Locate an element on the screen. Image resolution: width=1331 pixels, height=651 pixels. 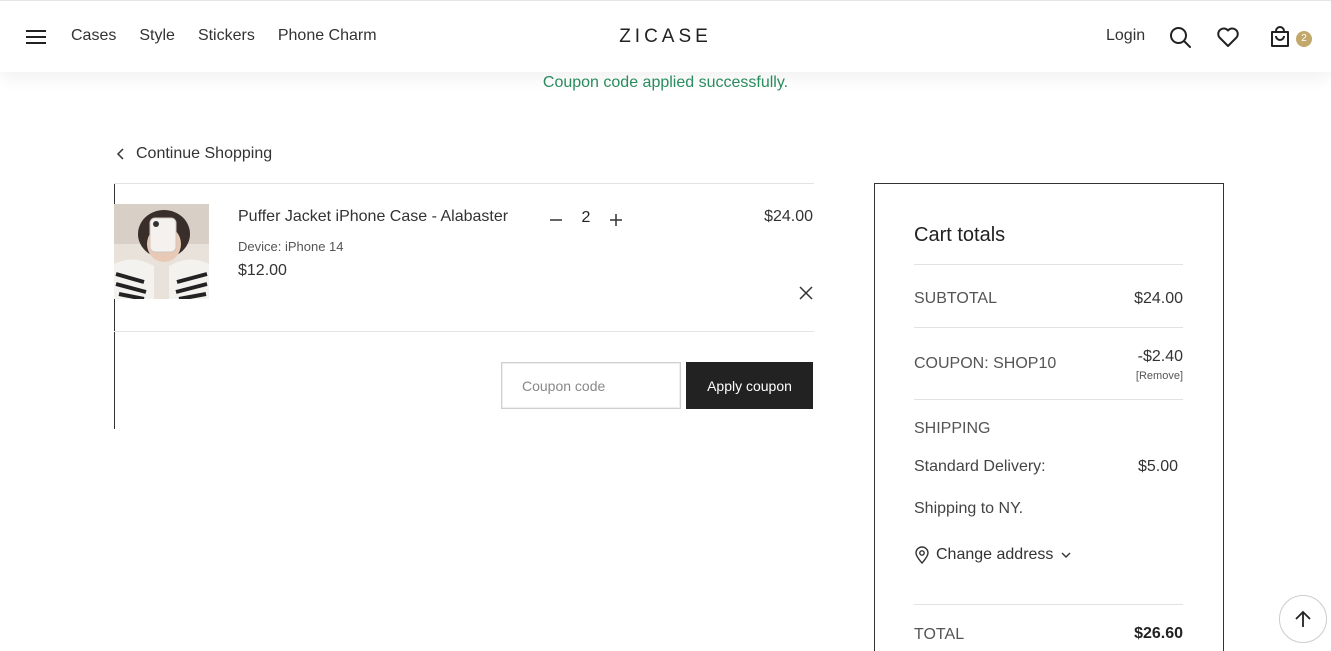
product-unit-price: $12.00 is located at coordinates (262, 270).